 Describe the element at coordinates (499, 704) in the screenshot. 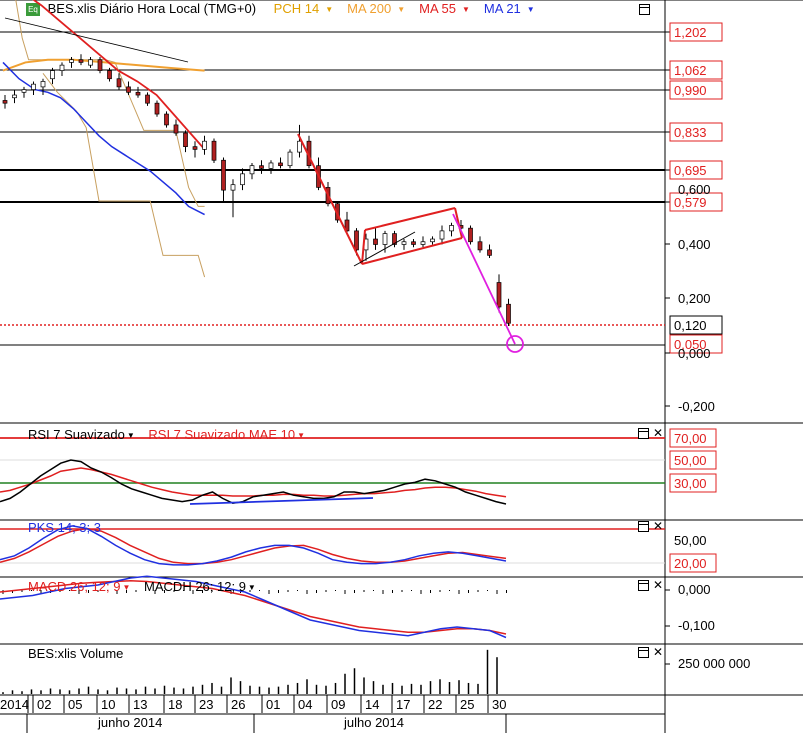

I see `x-axis-day-label: 30` at that location.